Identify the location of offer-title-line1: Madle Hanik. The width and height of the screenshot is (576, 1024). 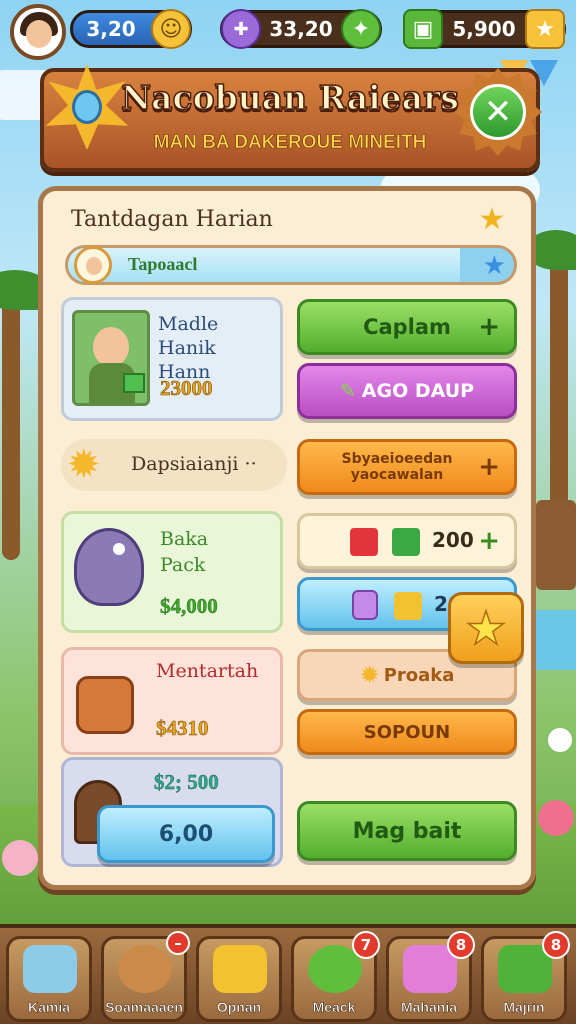
(188, 336).